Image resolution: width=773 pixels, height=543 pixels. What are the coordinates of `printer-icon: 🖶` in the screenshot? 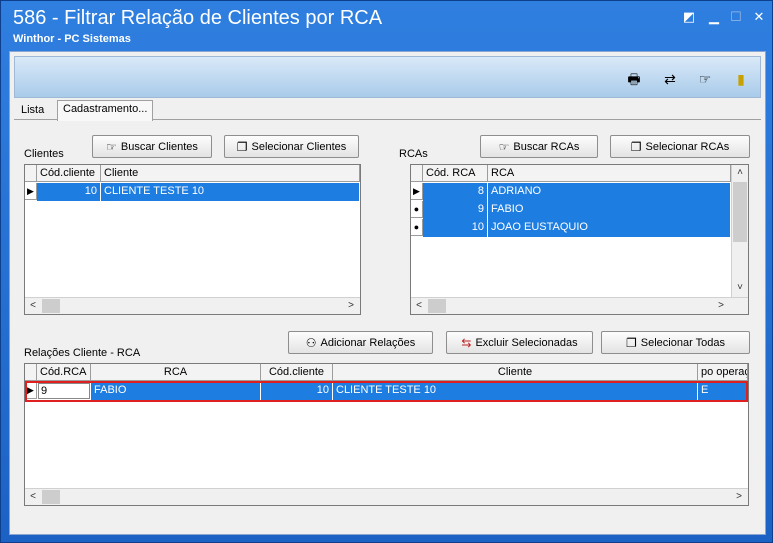 It's located at (634, 79).